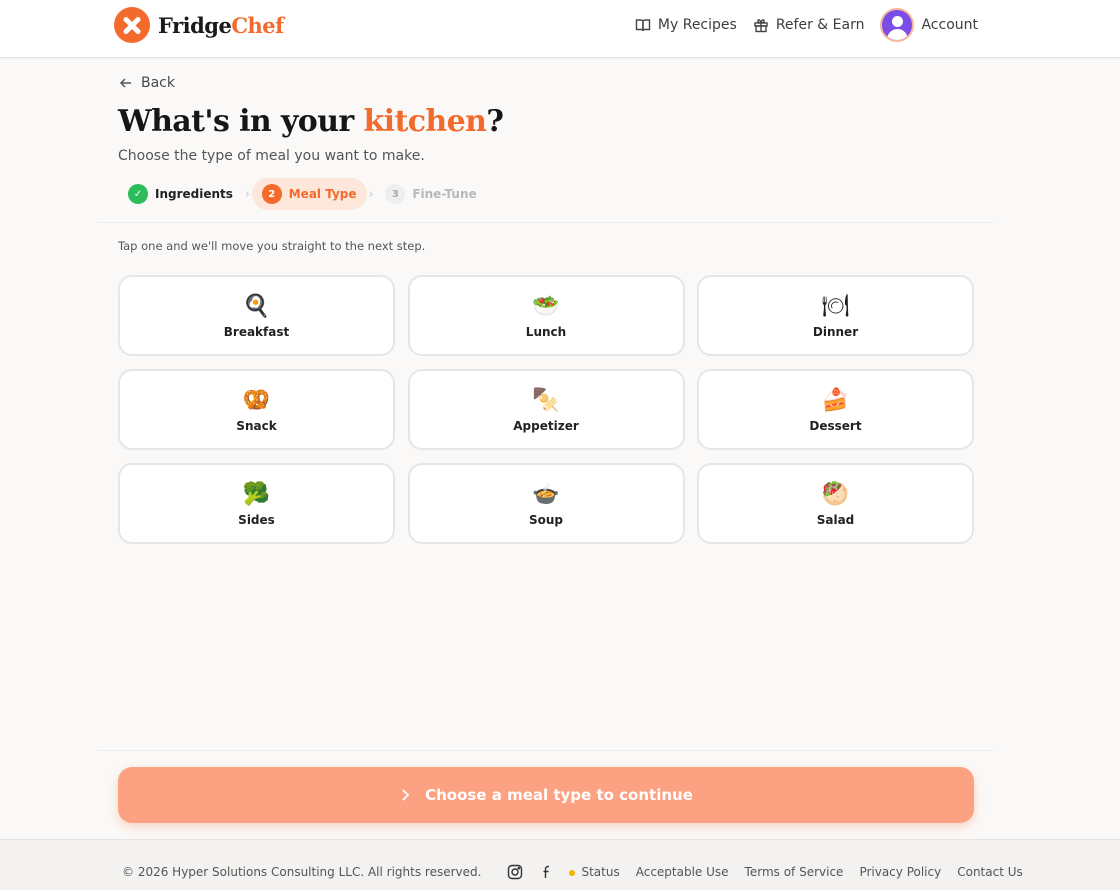 Image resolution: width=1120 pixels, height=890 pixels. Describe the element at coordinates (444, 194) in the screenshot. I see `step-label: Fine-Tune` at that location.